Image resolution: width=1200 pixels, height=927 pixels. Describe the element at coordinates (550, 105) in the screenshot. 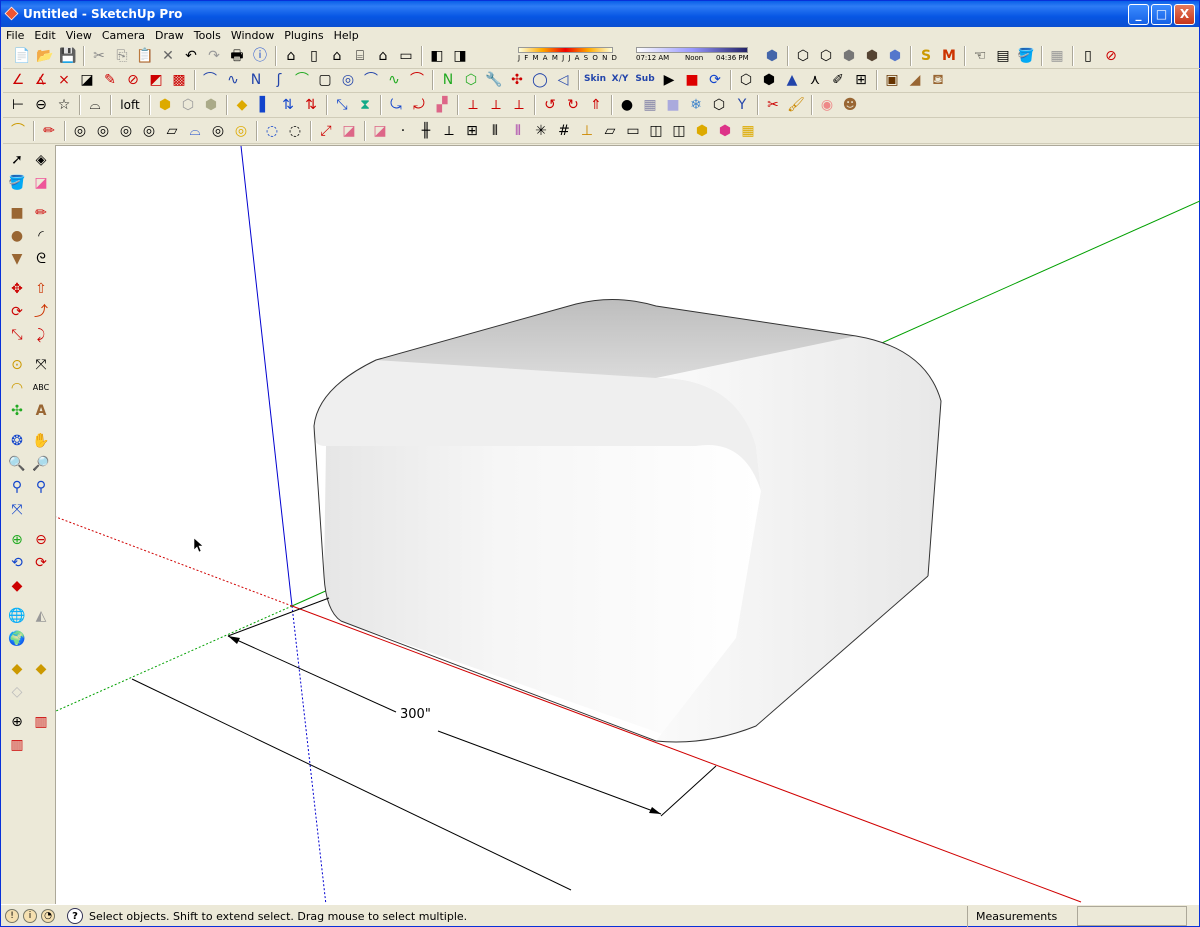

I see `rot-a-icon: ↺` at that location.